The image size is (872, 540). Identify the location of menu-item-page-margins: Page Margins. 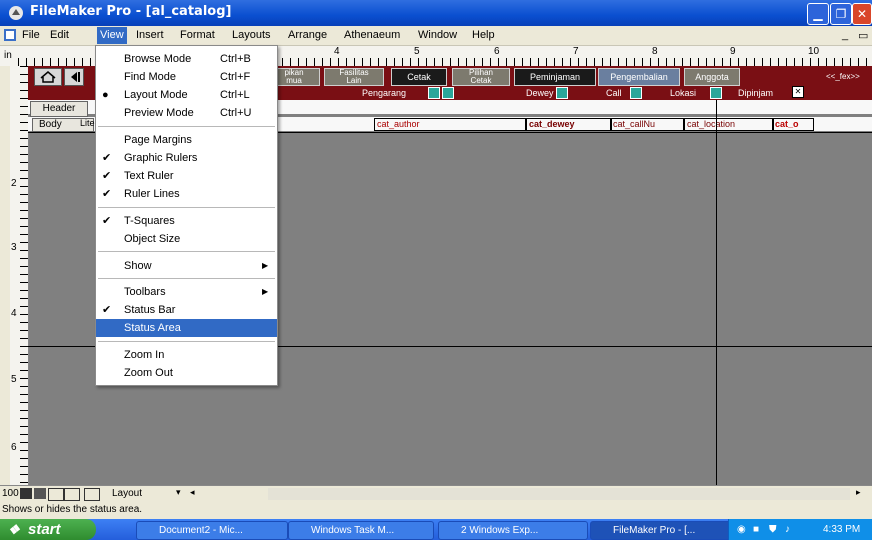
(186, 140).